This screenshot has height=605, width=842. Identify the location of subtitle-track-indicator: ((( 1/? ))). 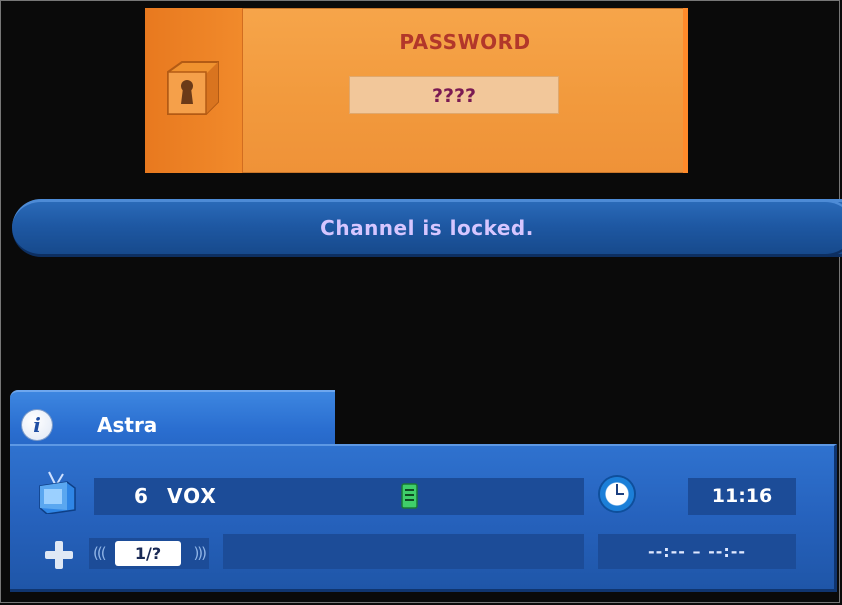
(149, 553).